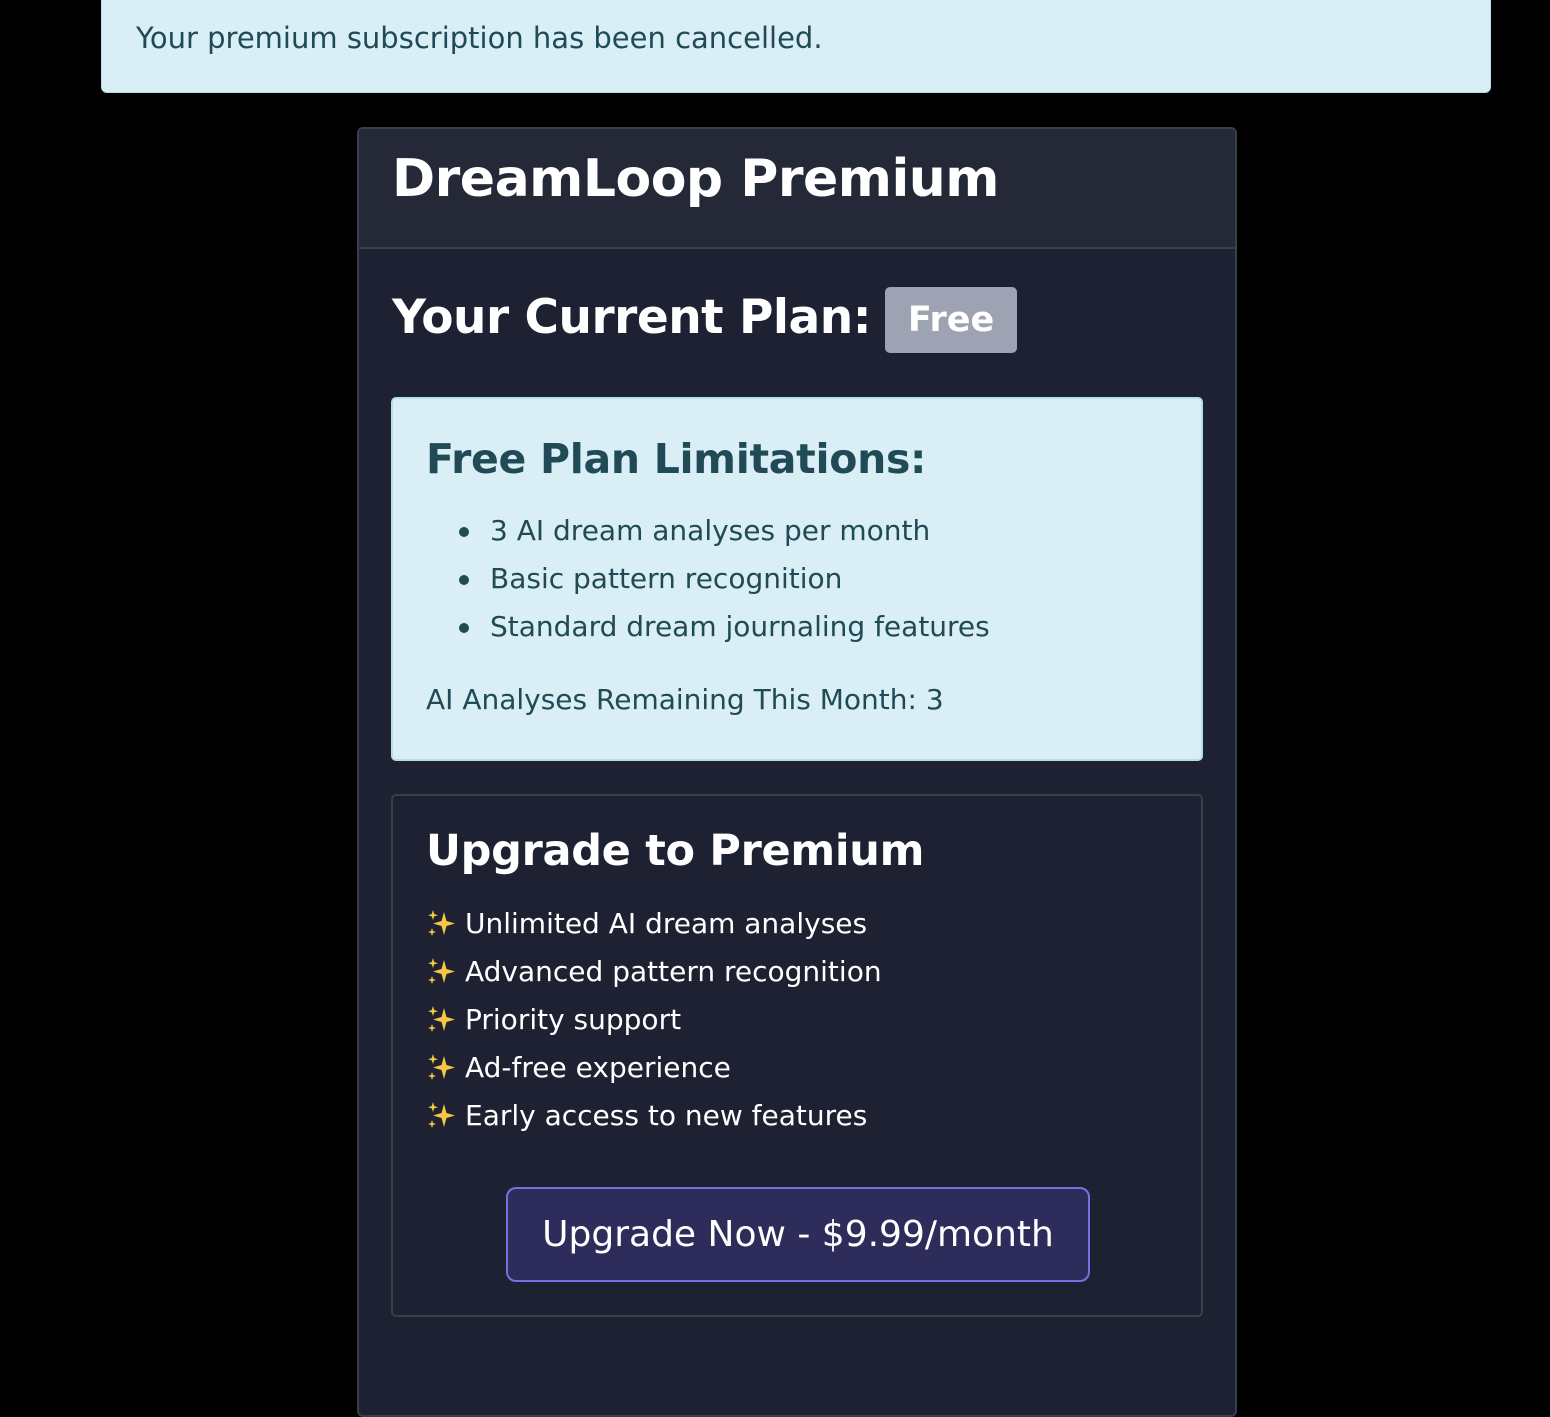 This screenshot has height=1417, width=1550. I want to click on list-item: Unlimited AI dream analyses, so click(654, 924).